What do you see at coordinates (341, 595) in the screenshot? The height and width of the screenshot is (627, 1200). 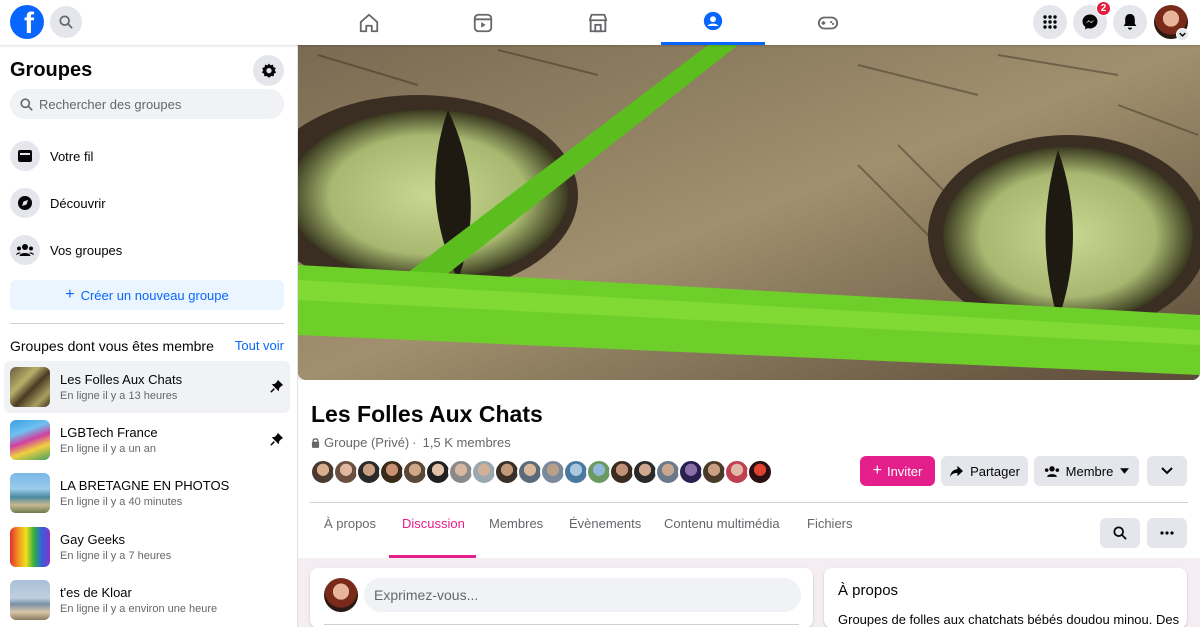 I see `composer-avatar` at bounding box center [341, 595].